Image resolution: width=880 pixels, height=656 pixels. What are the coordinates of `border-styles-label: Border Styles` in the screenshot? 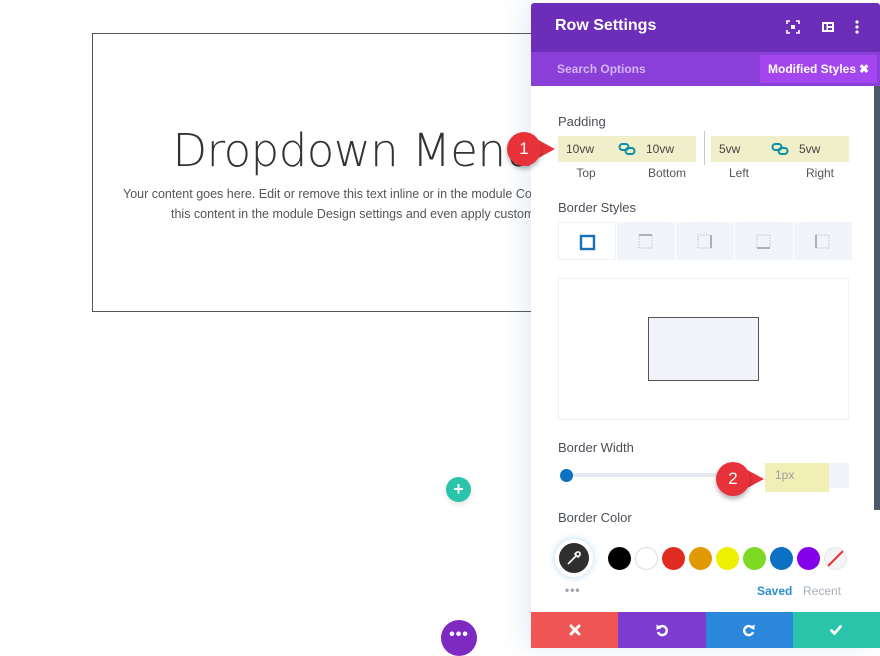 It's located at (597, 207).